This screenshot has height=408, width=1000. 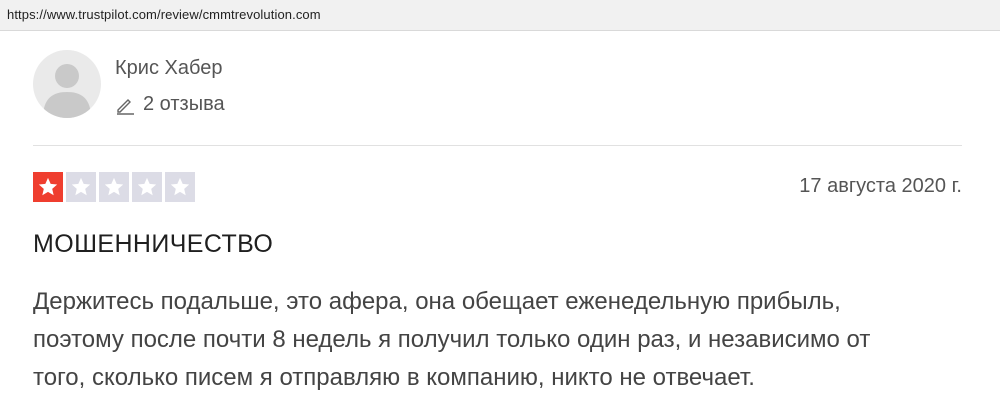 I want to click on avatar, so click(x=67, y=84).